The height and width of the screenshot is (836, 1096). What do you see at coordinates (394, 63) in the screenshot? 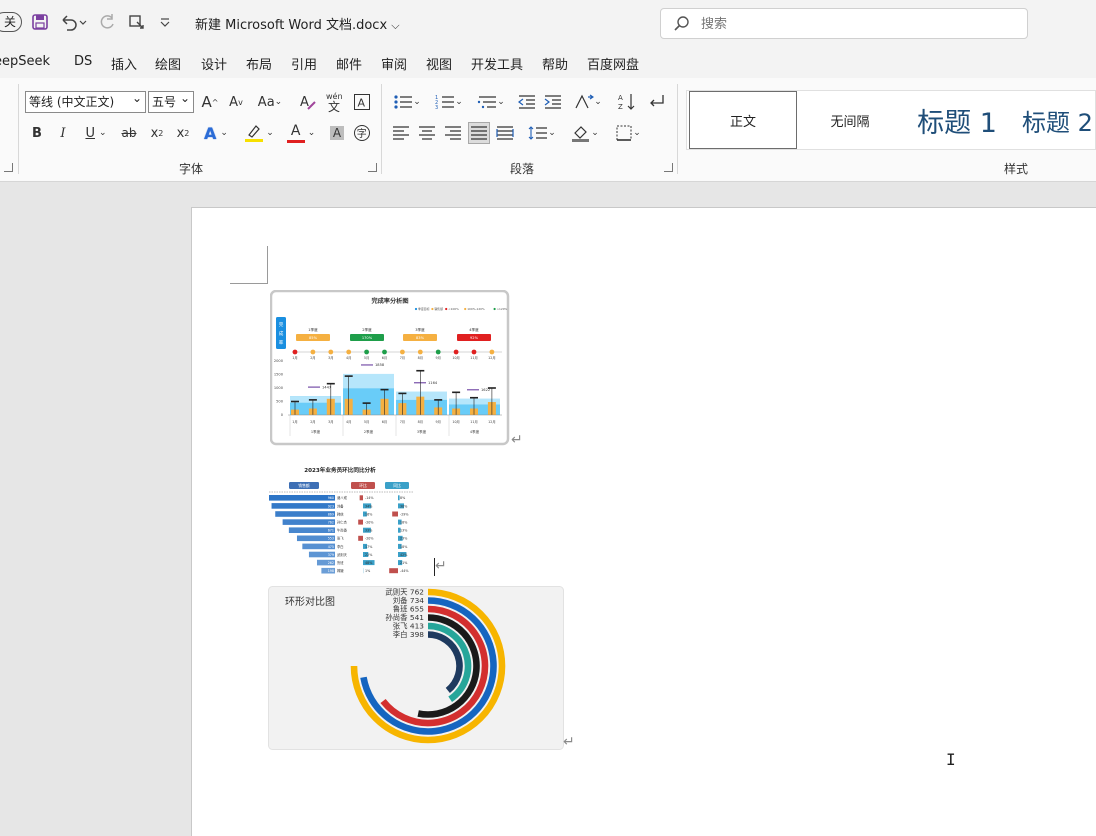
I see `menu-review: 审阅` at bounding box center [394, 63].